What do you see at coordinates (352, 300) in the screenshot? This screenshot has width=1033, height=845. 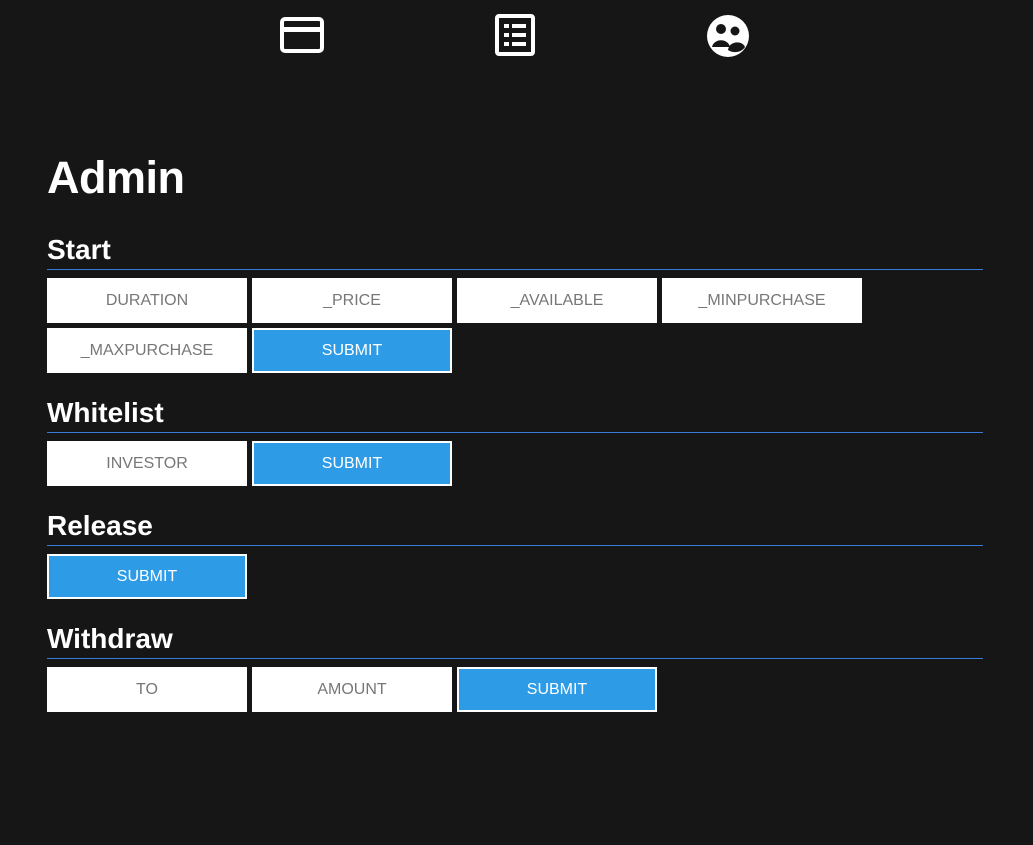 I see `price-input` at bounding box center [352, 300].